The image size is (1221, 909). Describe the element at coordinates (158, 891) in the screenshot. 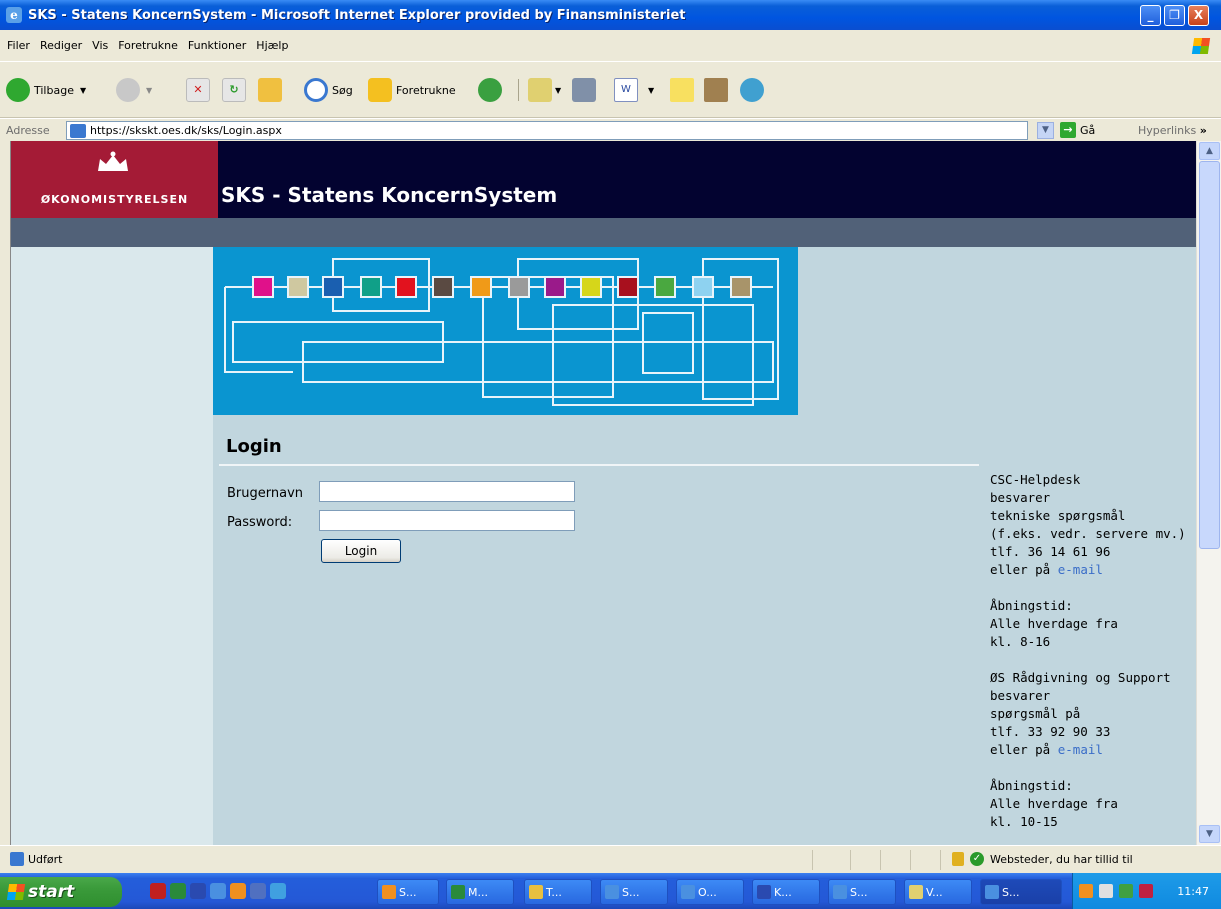

I see `acrobat-icon` at that location.